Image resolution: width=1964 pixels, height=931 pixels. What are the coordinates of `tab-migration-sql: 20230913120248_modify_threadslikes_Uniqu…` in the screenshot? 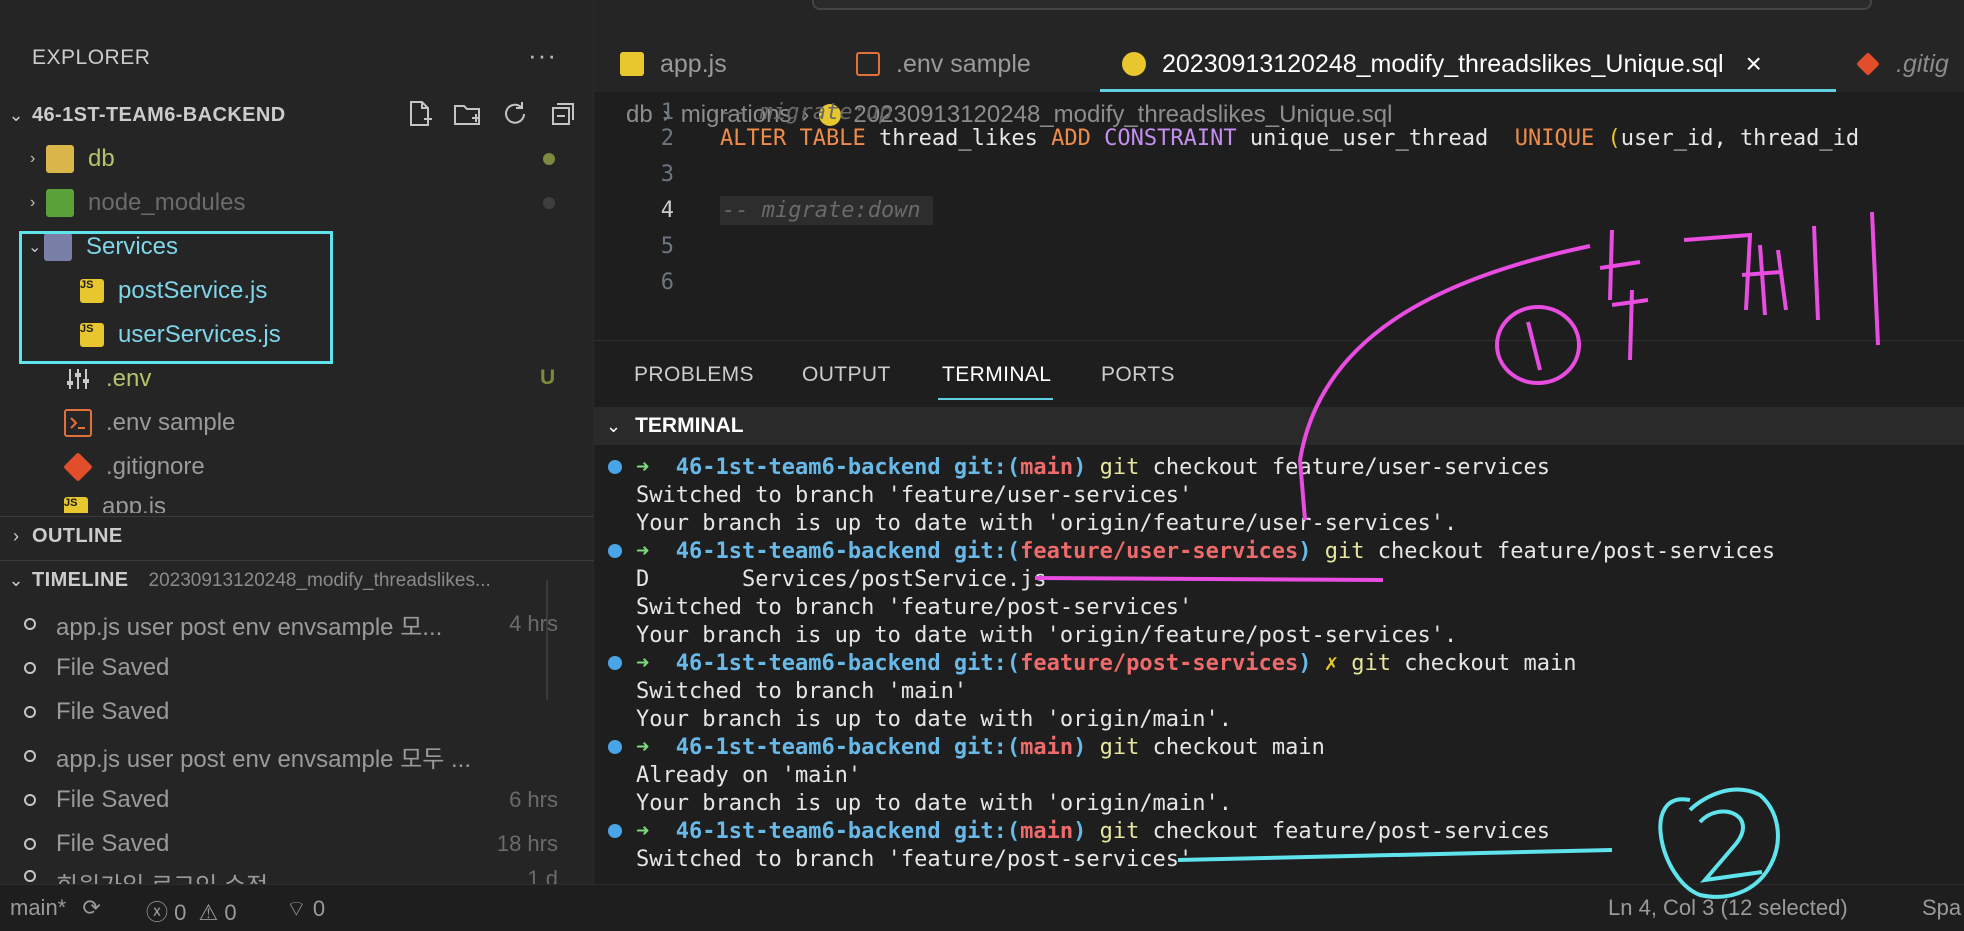 It's located at (1442, 64).